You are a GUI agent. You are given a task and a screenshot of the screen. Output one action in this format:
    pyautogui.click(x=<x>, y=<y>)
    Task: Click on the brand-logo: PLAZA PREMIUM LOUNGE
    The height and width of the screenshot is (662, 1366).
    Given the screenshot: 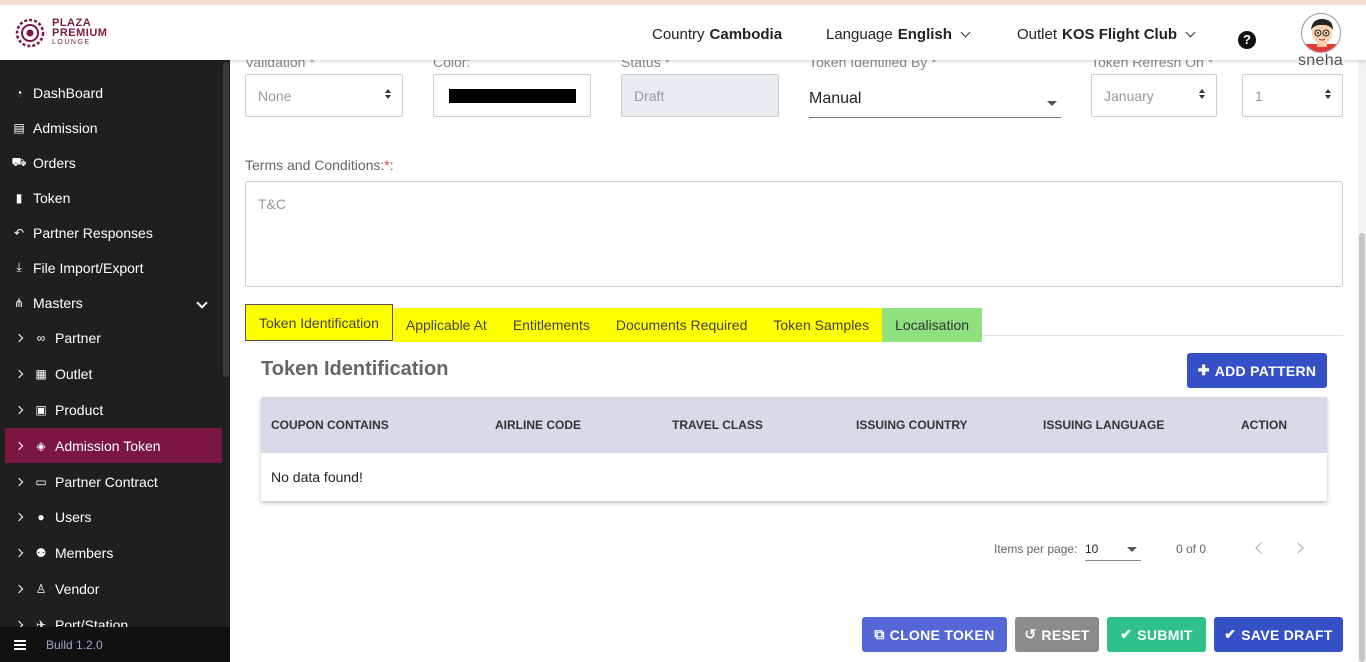 What is the action you would take?
    pyautogui.click(x=60, y=33)
    